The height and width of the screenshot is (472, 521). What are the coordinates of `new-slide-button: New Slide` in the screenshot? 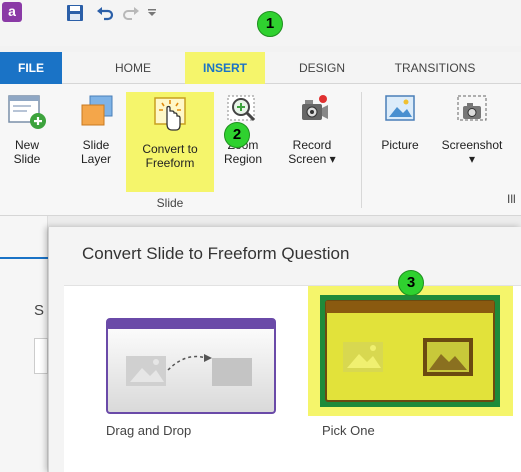 It's located at (27, 128).